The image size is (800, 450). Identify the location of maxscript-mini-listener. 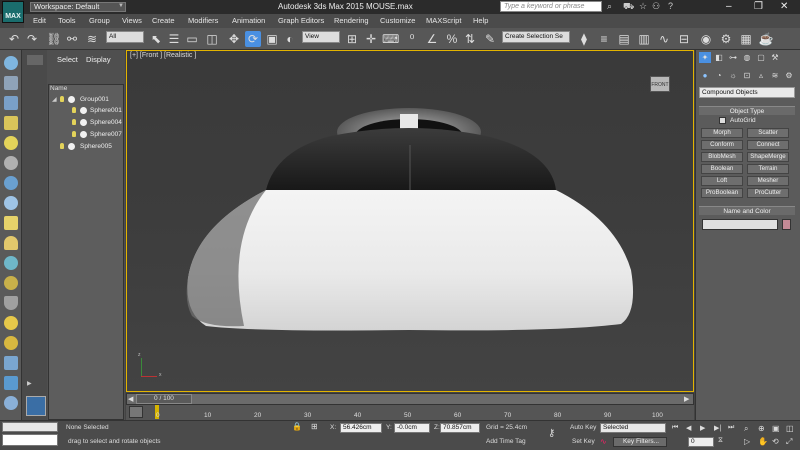
(30, 440).